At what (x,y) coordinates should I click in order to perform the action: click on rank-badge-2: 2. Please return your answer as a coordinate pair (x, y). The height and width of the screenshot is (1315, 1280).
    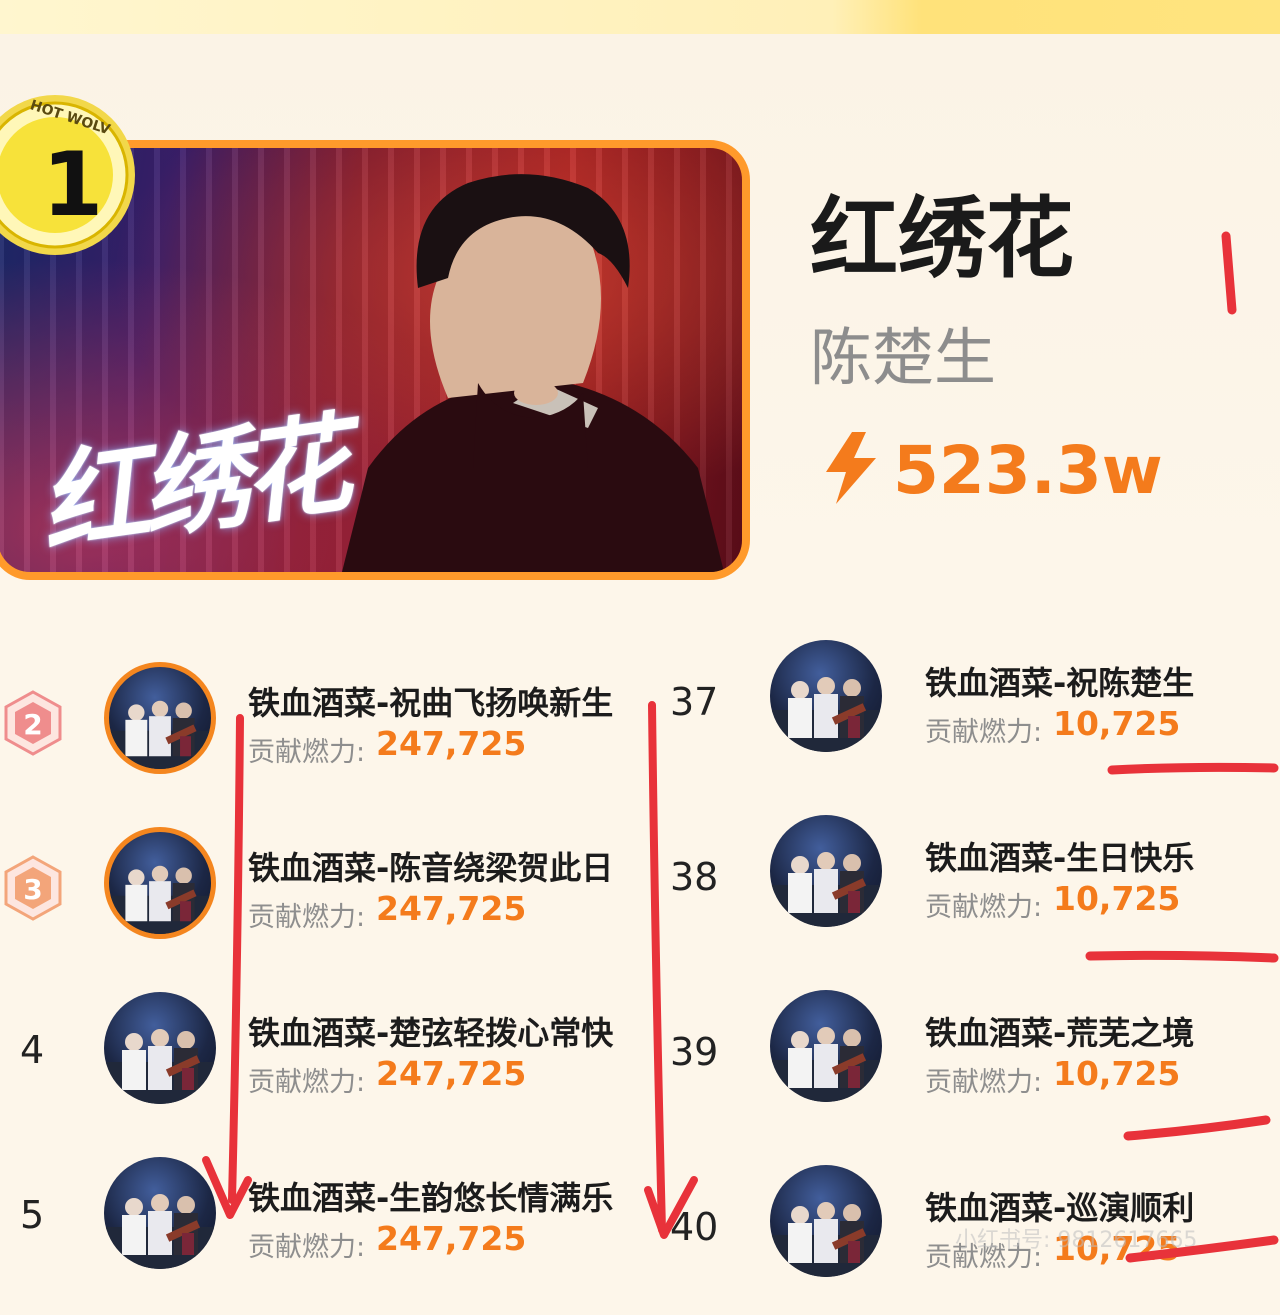
    Looking at the image, I should click on (33, 723).